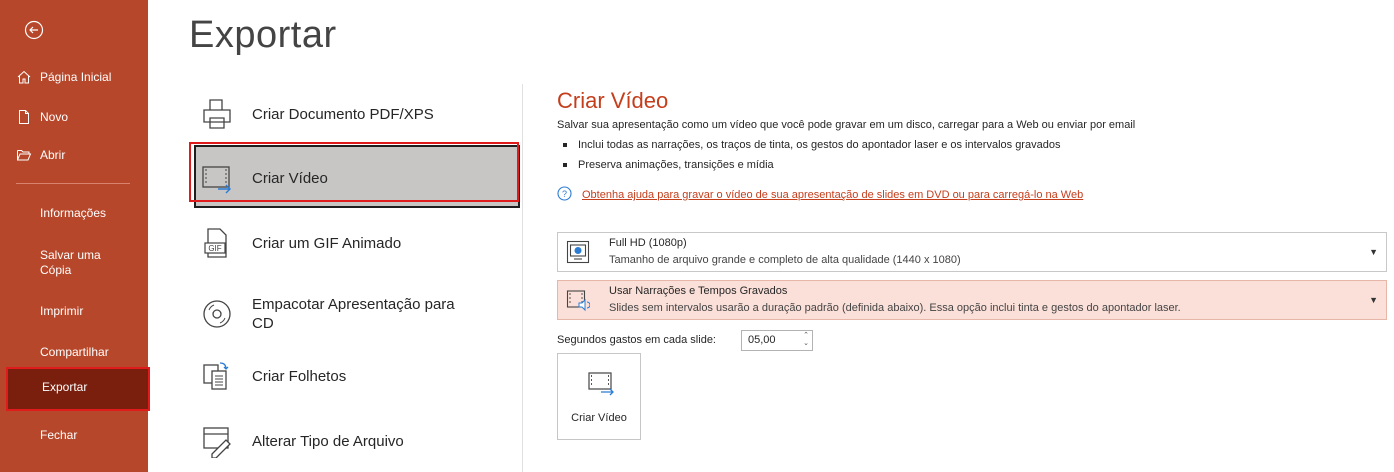  I want to click on option-create-pdf: Criar Documento PDF/XPS, so click(355, 114).